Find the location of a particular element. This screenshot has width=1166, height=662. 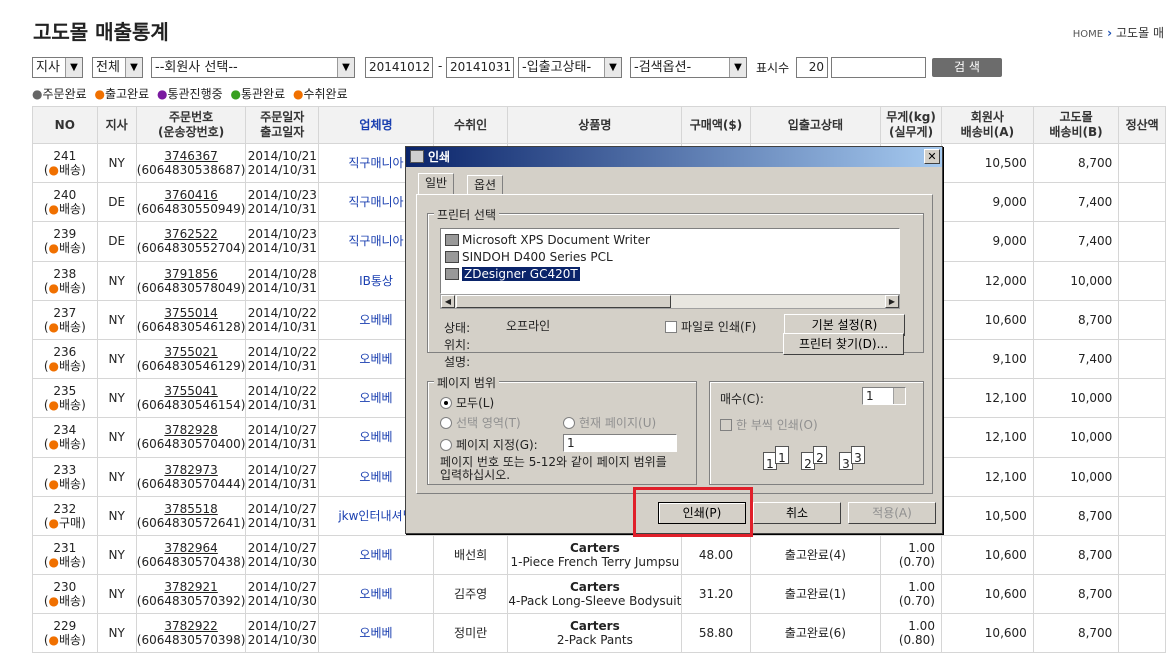

cell-branch: DE is located at coordinates (116, 241).